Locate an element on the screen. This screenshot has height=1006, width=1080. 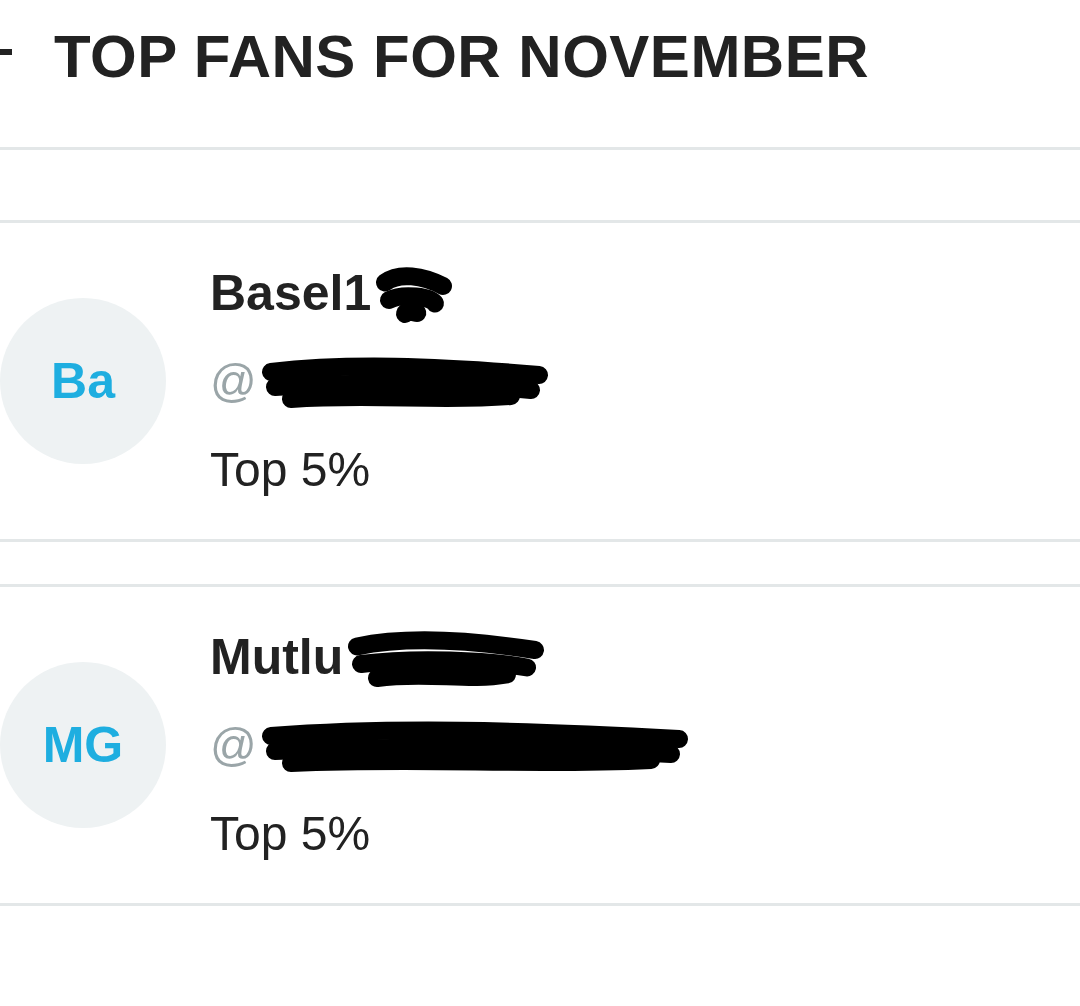
avatar: Ba is located at coordinates (83, 381).